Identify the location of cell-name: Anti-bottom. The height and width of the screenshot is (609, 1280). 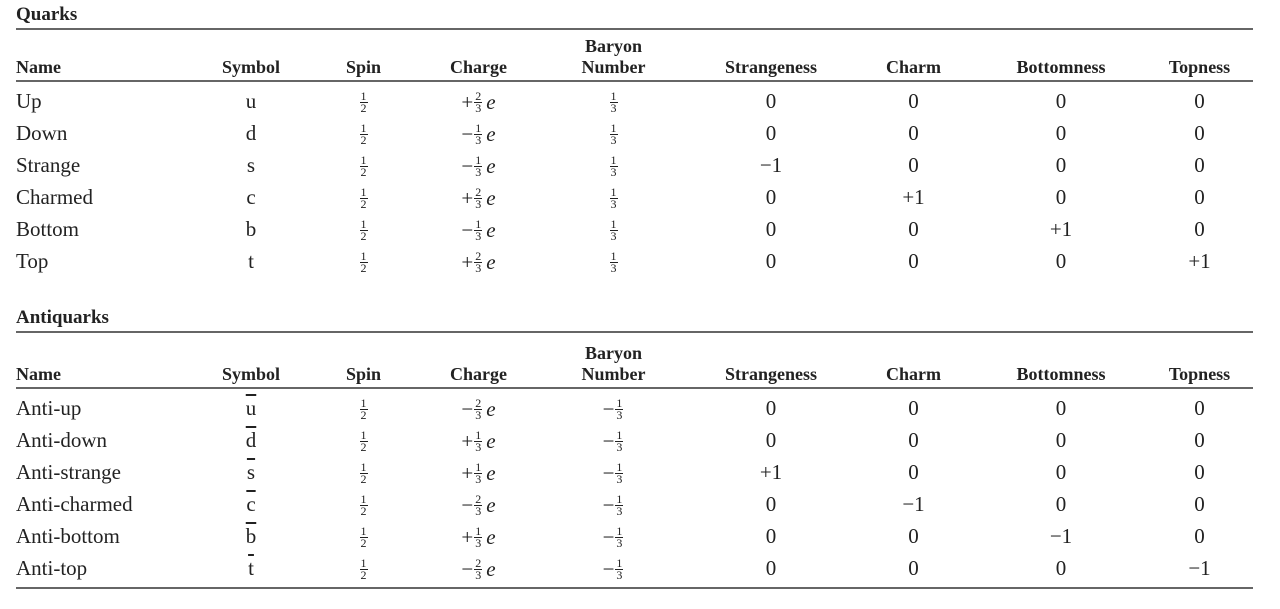
(68, 536).